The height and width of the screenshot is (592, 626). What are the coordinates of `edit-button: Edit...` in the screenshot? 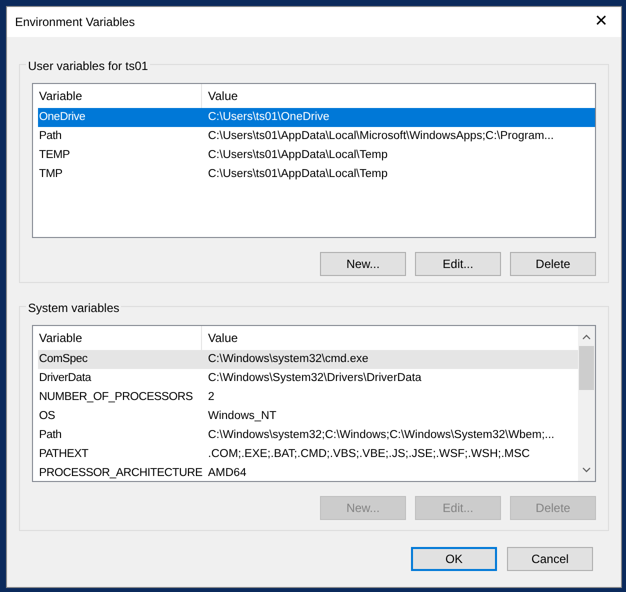 It's located at (458, 264).